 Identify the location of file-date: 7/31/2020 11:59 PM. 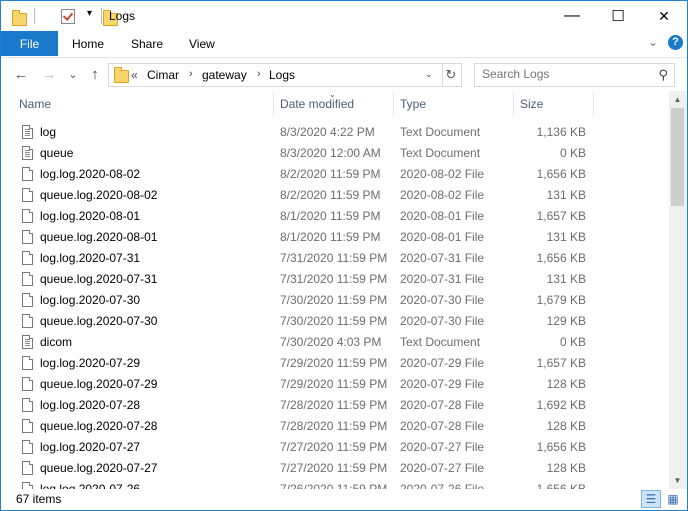
(334, 258).